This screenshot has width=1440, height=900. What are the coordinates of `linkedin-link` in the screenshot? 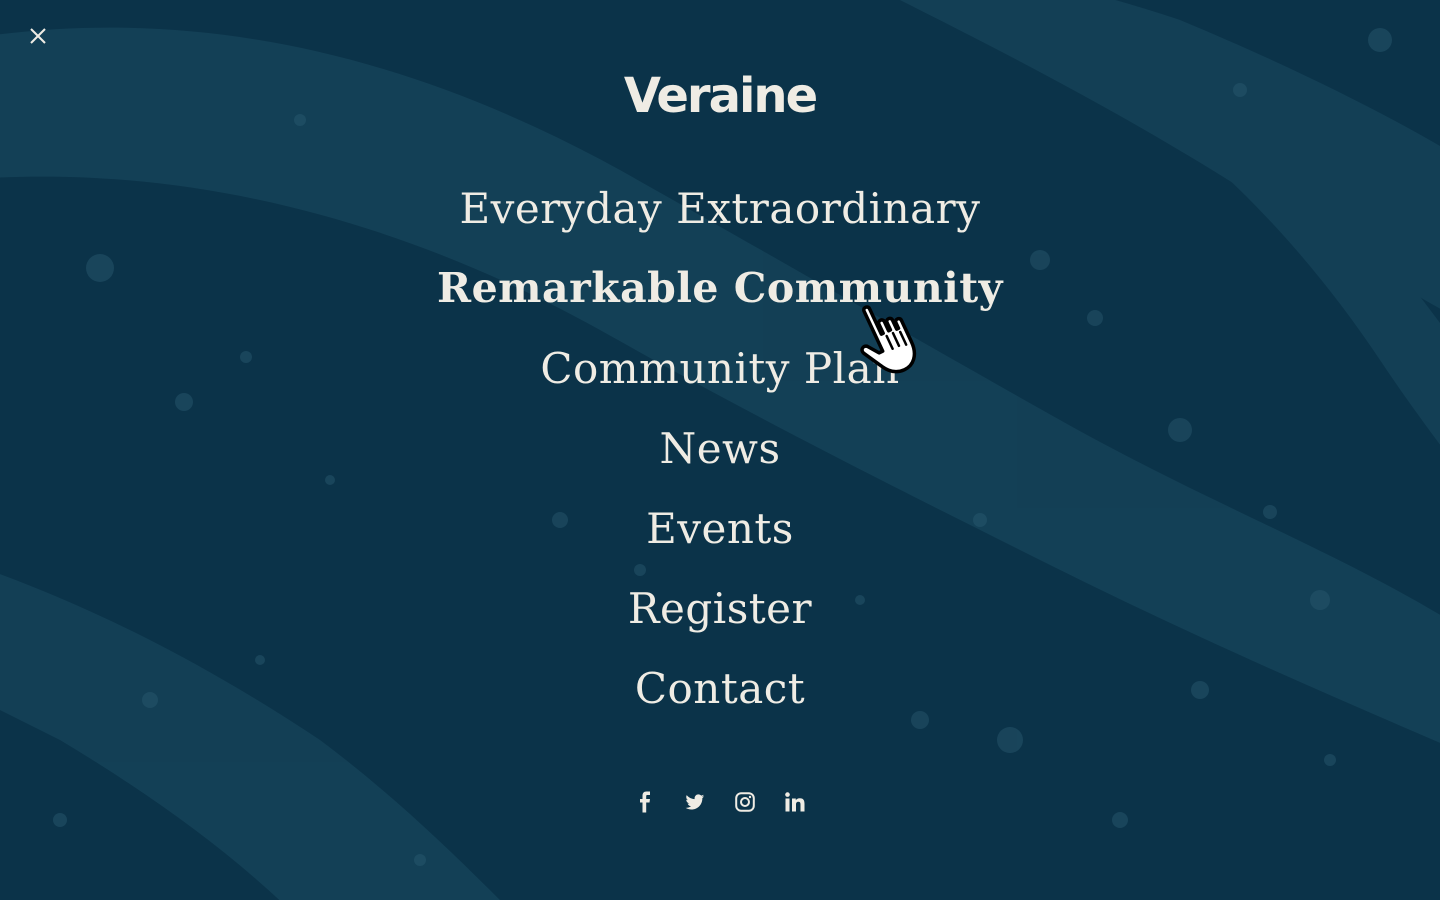 It's located at (795, 804).